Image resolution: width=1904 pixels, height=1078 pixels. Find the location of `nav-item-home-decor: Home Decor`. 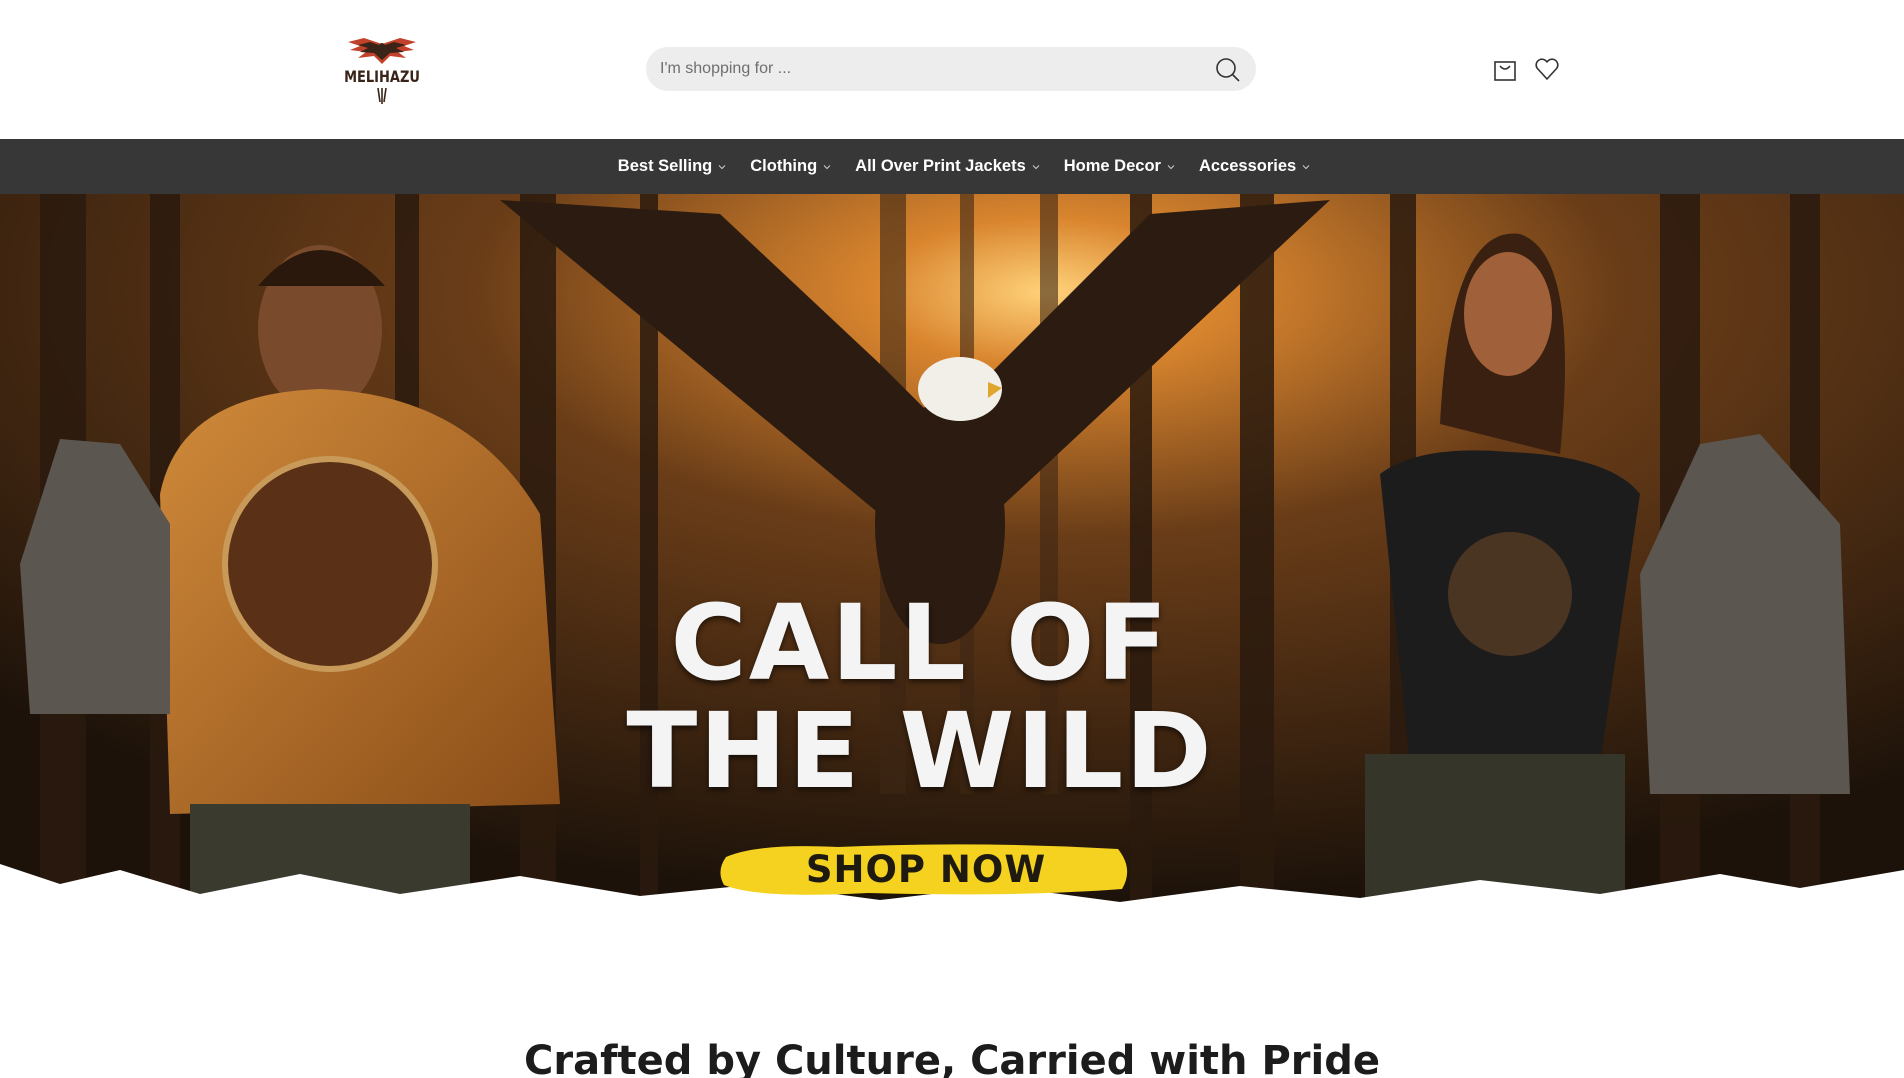

nav-item-home-decor: Home Decor is located at coordinates (1119, 166).